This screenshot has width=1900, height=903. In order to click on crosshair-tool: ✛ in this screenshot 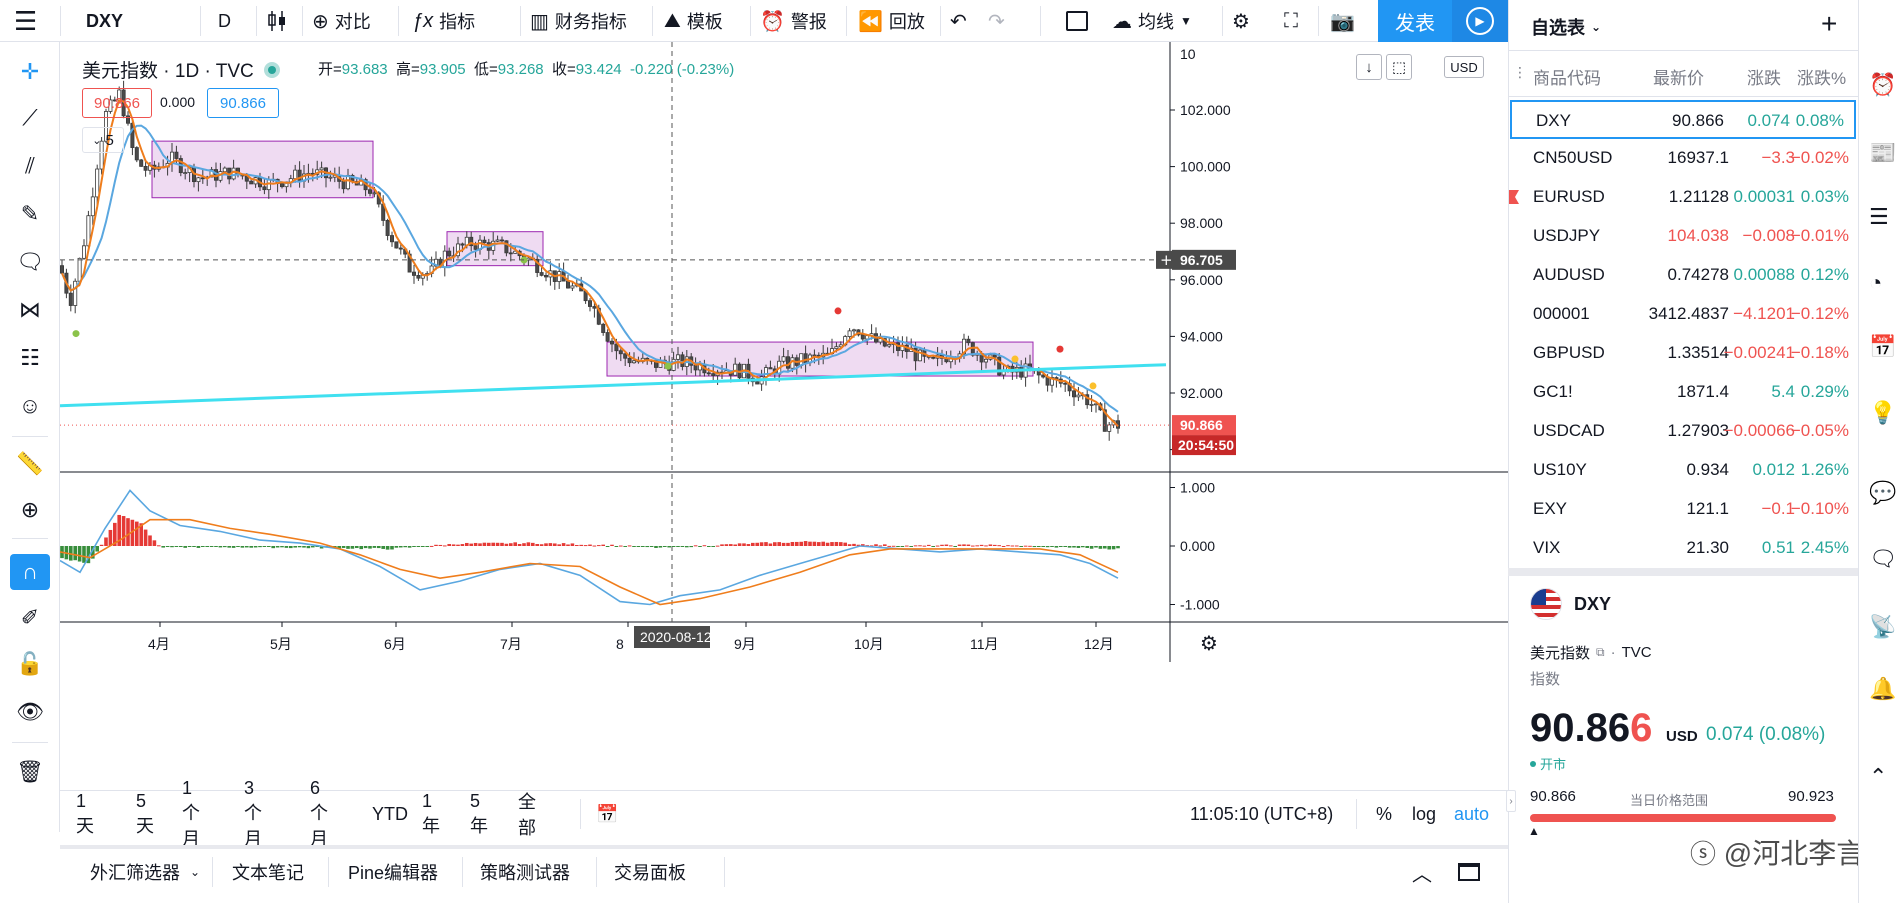, I will do `click(30, 72)`.